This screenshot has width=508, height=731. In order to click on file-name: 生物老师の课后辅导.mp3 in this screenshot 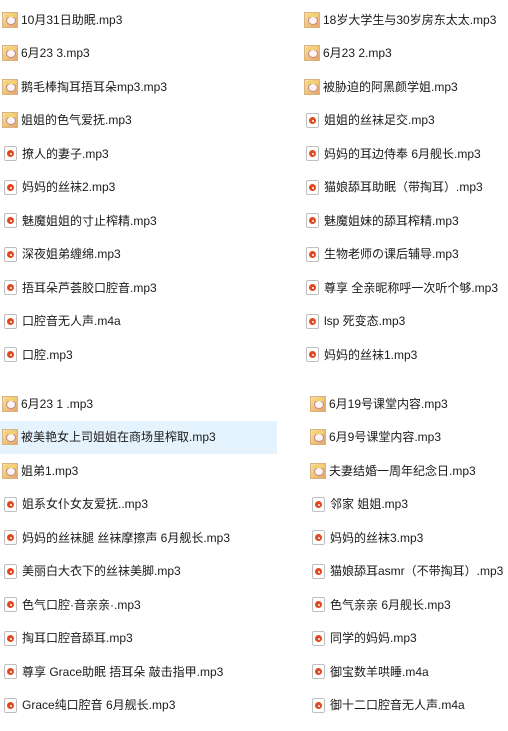, I will do `click(391, 254)`.